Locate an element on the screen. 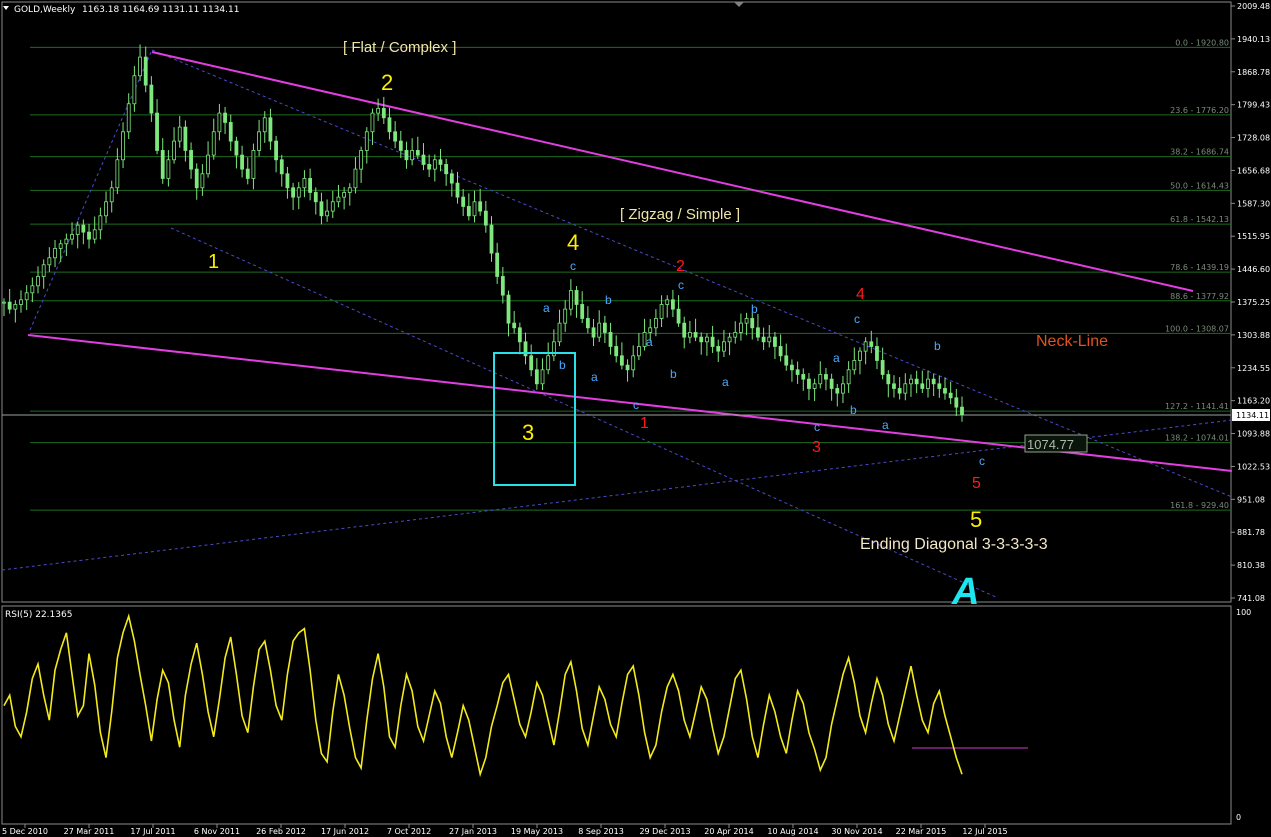  price-tick-label: 1587.30 is located at coordinates (1253, 203).